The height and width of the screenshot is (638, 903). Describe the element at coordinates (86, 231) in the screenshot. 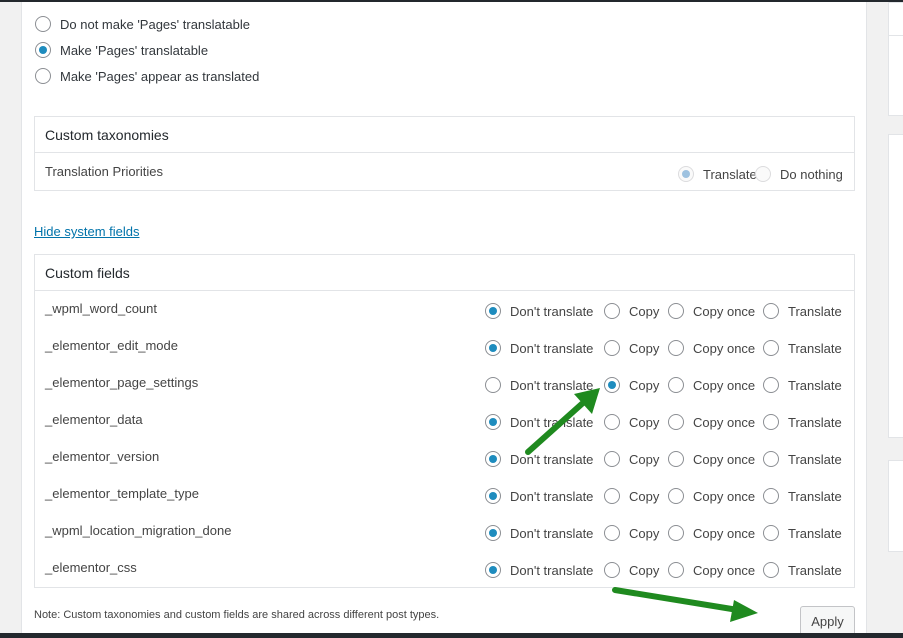

I see `hide-system-fields-link: Hide system fields` at that location.